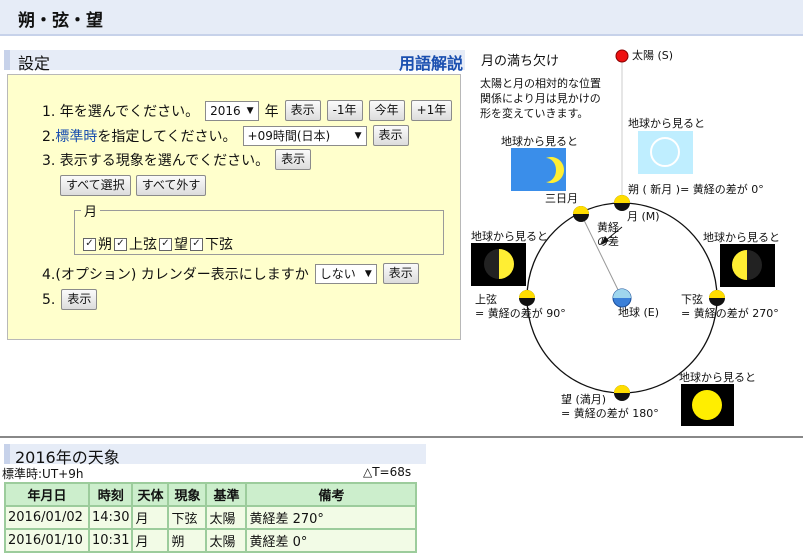  I want to click on step3-row: 3. 表示する現象を選んでください。 表示, so click(177, 159).